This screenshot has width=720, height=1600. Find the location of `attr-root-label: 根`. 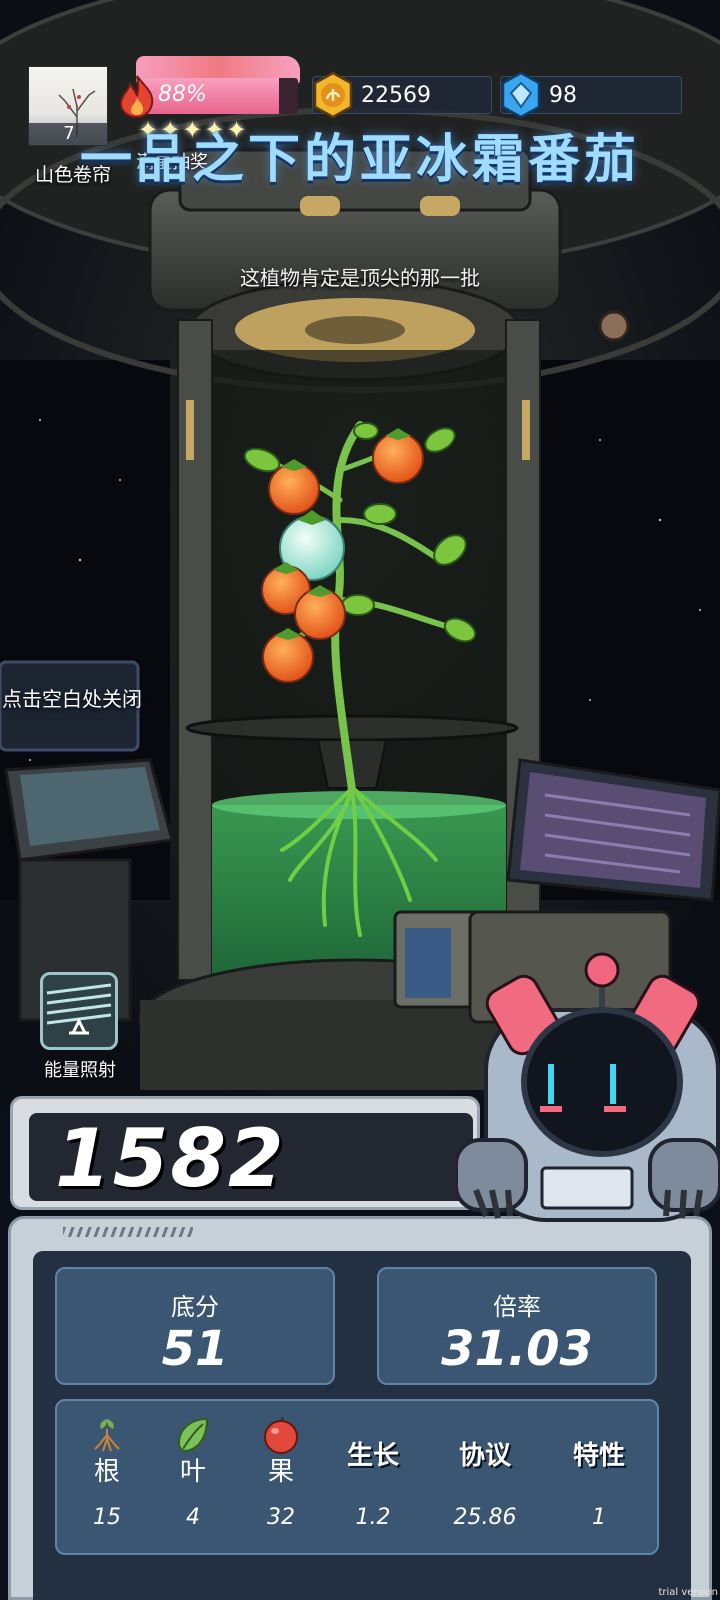

attr-root-label: 根 is located at coordinates (106, 1472).